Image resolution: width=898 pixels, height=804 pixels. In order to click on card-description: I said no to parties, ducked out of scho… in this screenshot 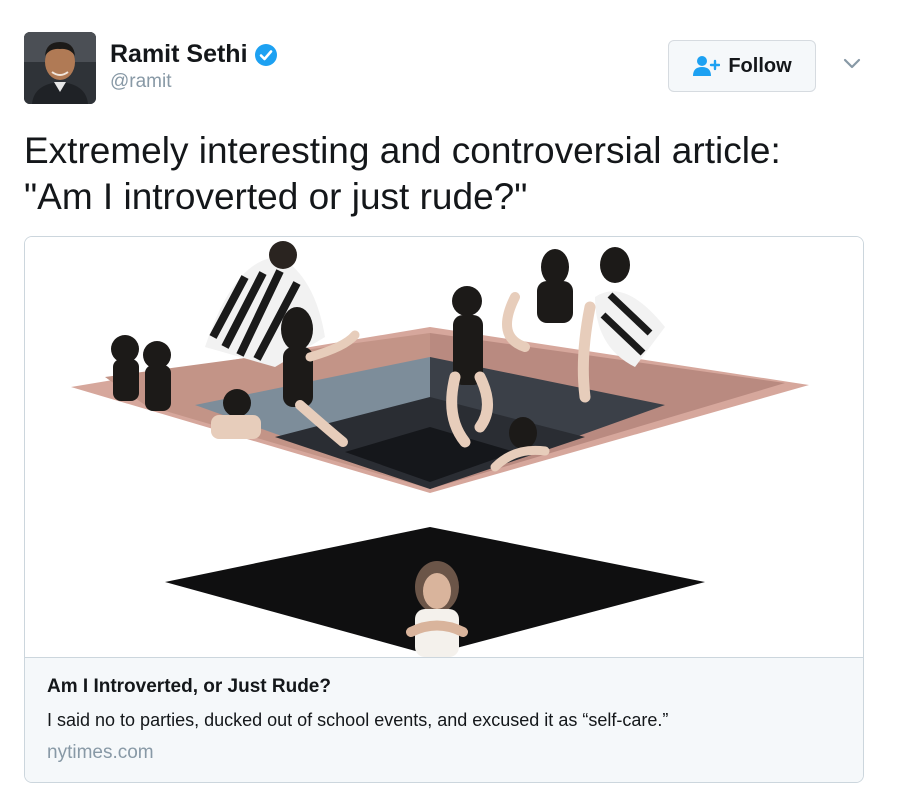, I will do `click(358, 720)`.